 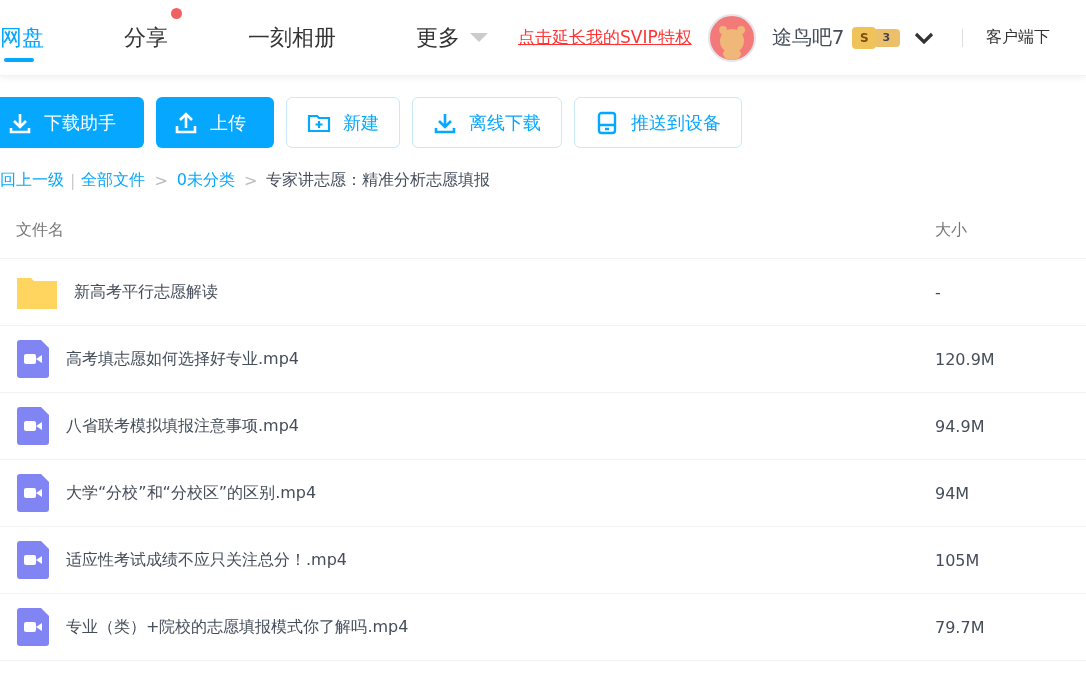 I want to click on column-header: 文件名, so click(x=467, y=230).